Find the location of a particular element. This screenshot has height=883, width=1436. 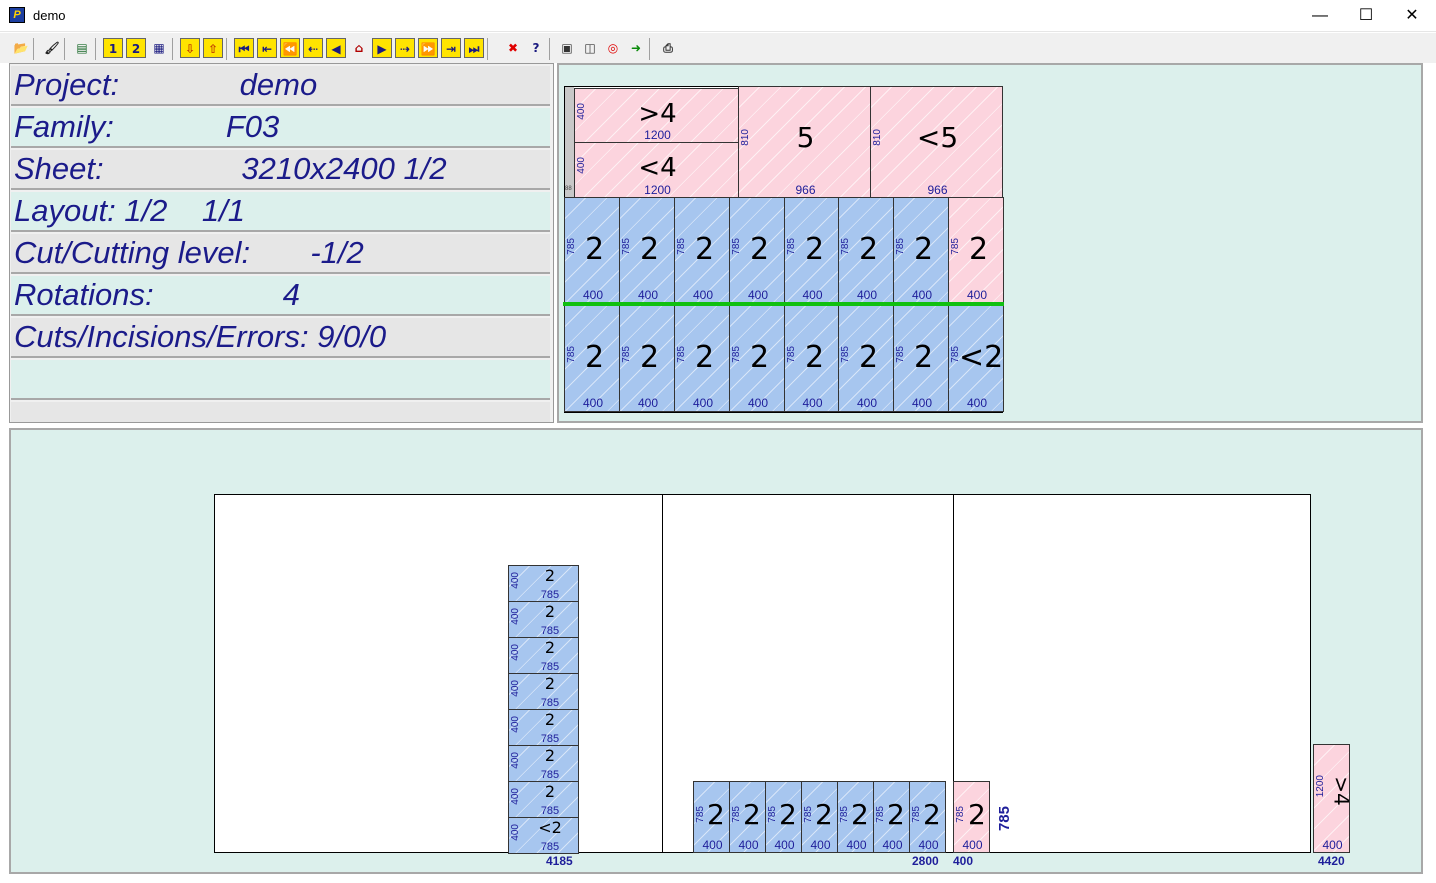

list-icon: ▤ is located at coordinates (82, 48).